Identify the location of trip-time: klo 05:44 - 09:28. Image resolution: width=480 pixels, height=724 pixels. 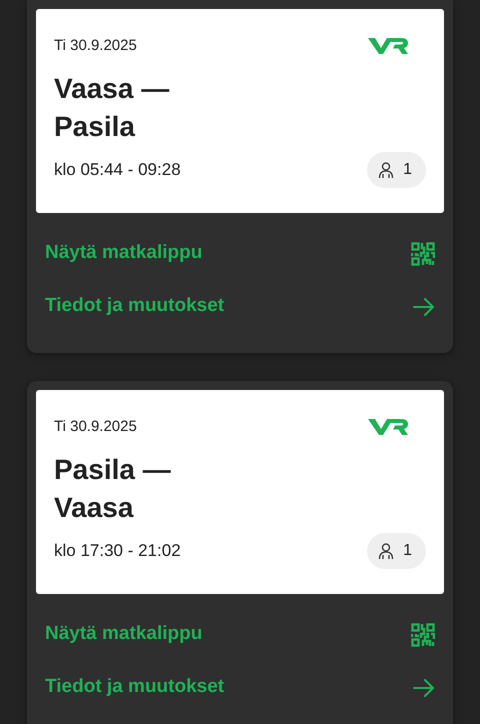
(117, 169).